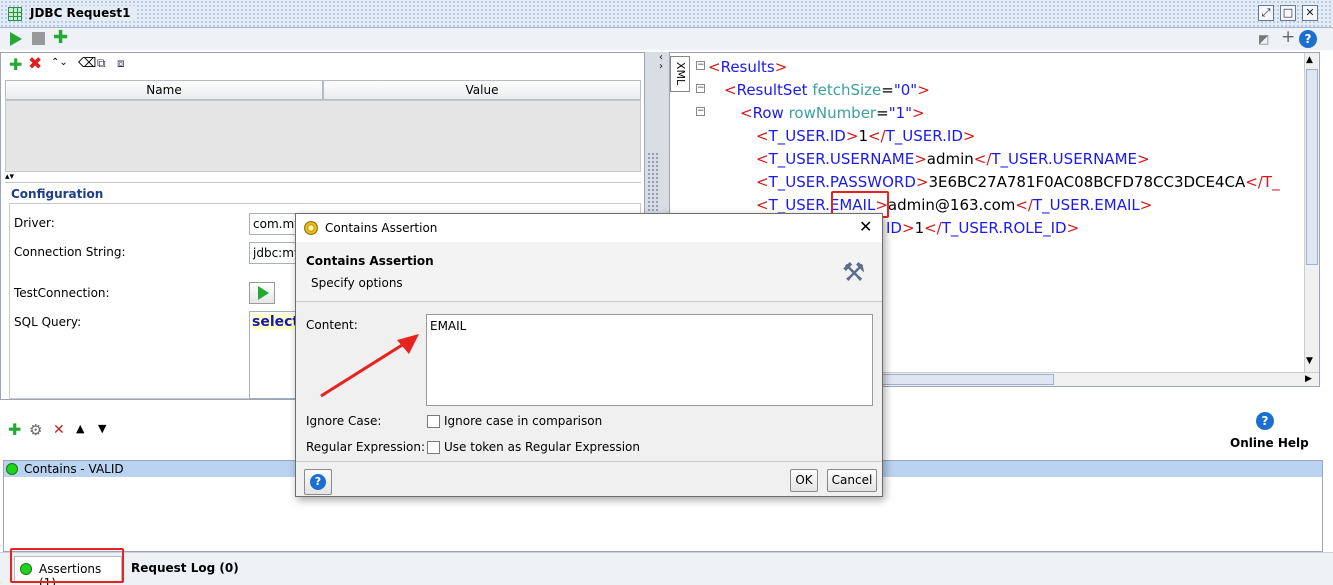 The width and height of the screenshot is (1333, 585). I want to click on xml-line-username: <T_USER.USERNAME>admin</T_USER.USERNAME>, so click(953, 159).